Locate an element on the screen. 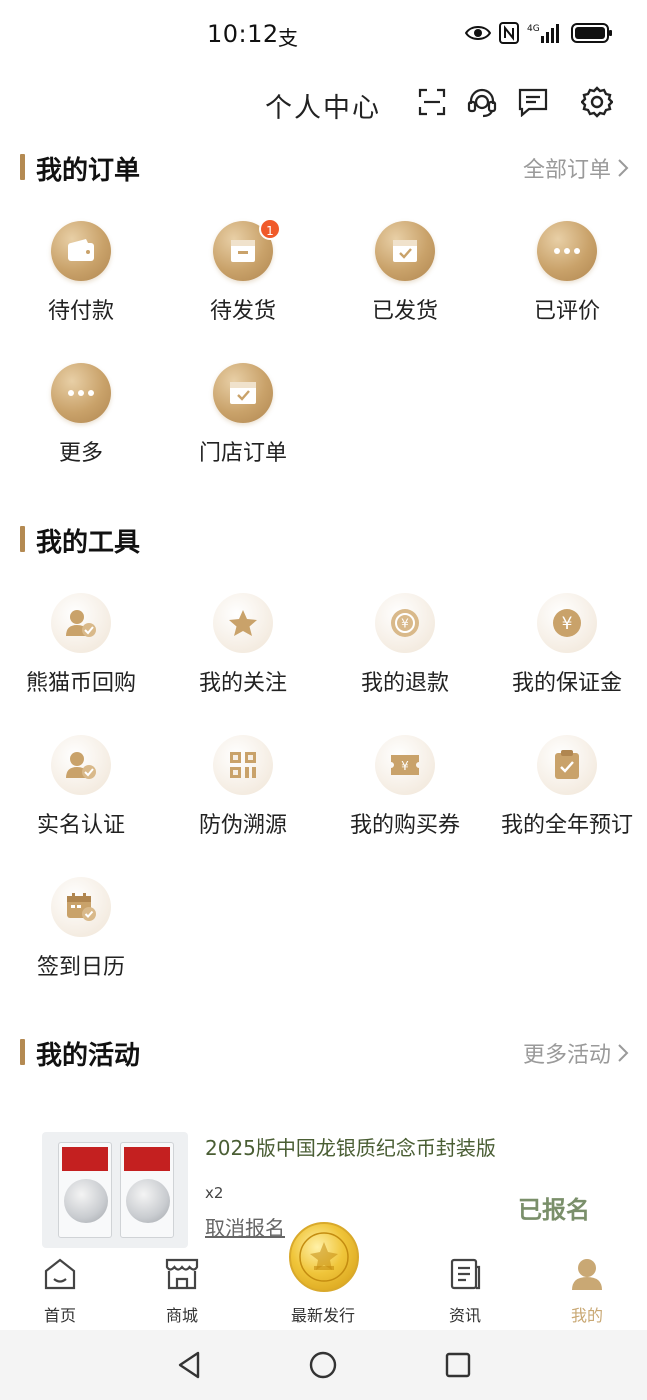  profile-icon is located at coordinates (587, 1274).